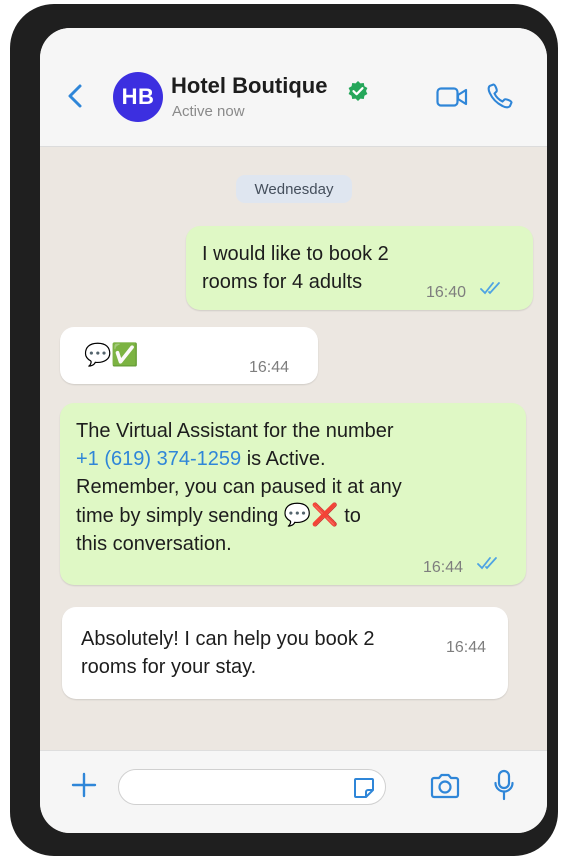 The width and height of the screenshot is (568, 861). I want to click on microphone-icon, so click(504, 785).